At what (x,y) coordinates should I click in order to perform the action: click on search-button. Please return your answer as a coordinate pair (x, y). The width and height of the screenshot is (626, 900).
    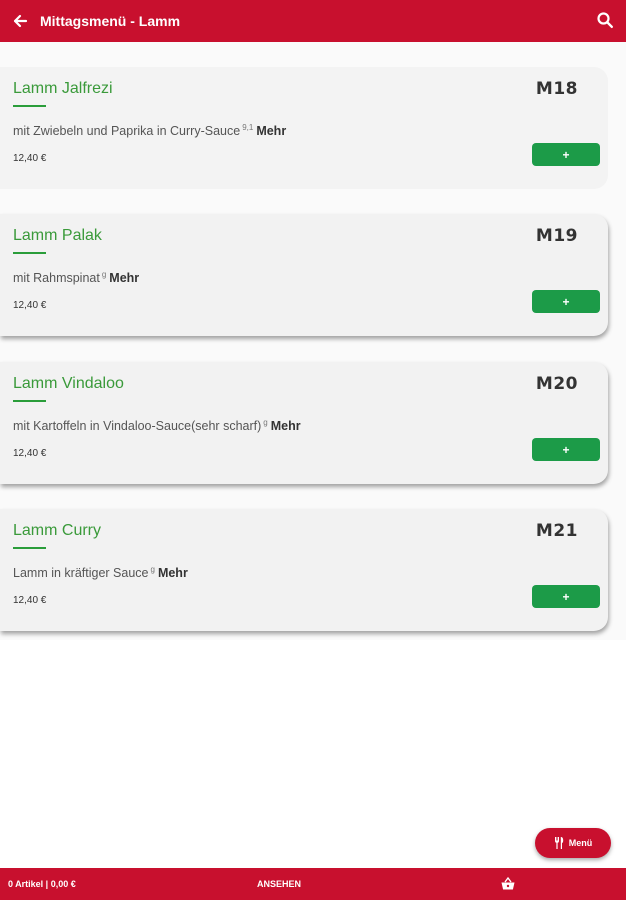
    Looking at the image, I should click on (606, 21).